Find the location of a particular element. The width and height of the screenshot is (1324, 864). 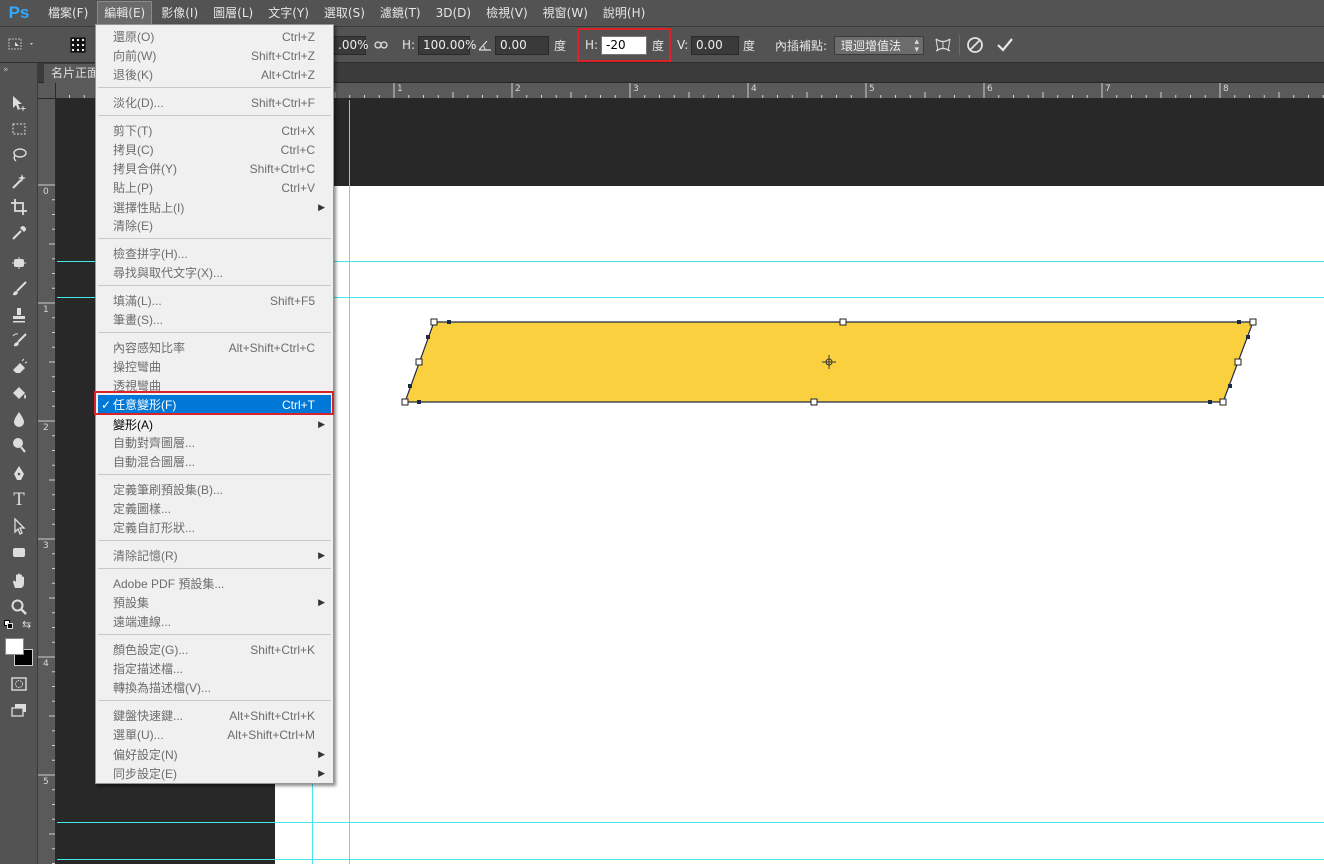

submenu-arrow-icon: ▶ is located at coordinates (321, 754).